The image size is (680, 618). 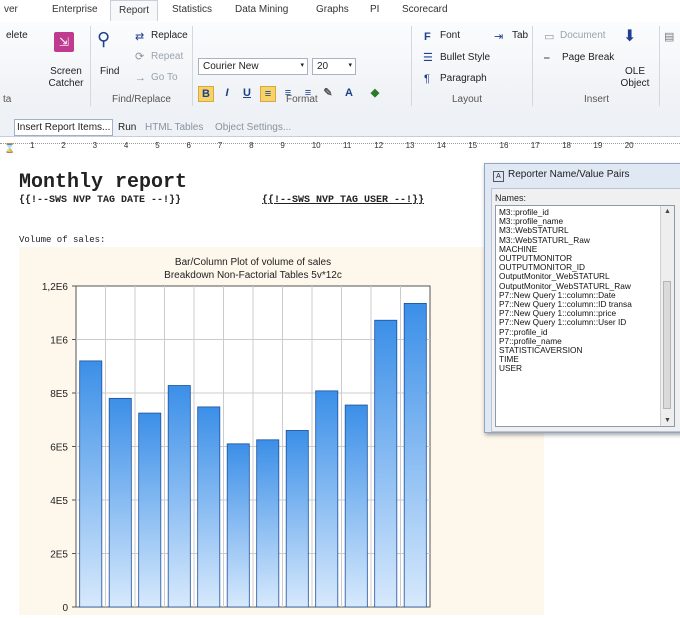 What do you see at coordinates (261, 9) in the screenshot?
I see `tab-data-mining: Data Mining` at bounding box center [261, 9].